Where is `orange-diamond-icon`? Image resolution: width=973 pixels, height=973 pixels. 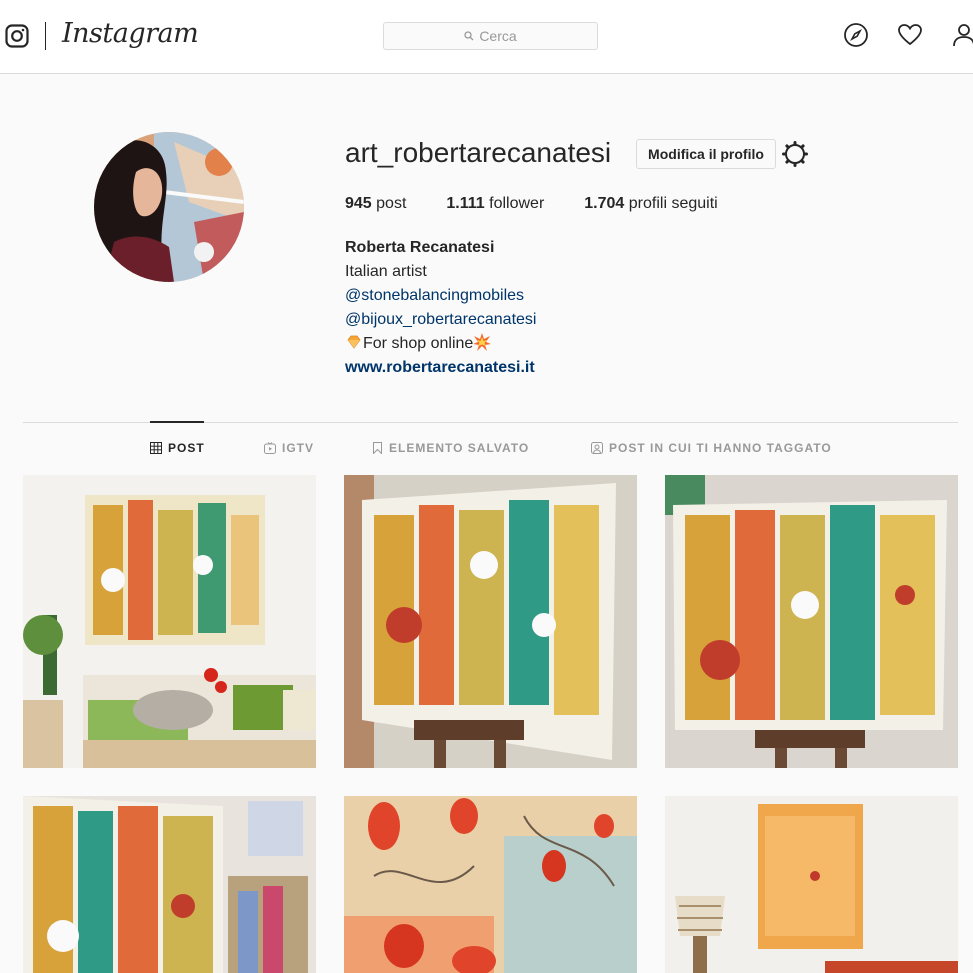 orange-diamond-icon is located at coordinates (354, 342).